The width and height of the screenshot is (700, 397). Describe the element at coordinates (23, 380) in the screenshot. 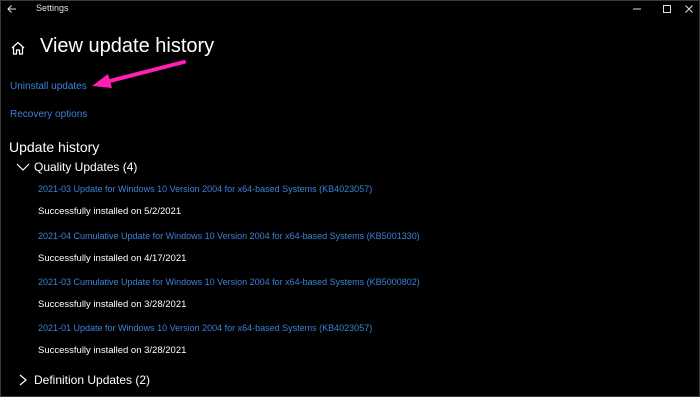

I see `chevron-right-icon` at that location.